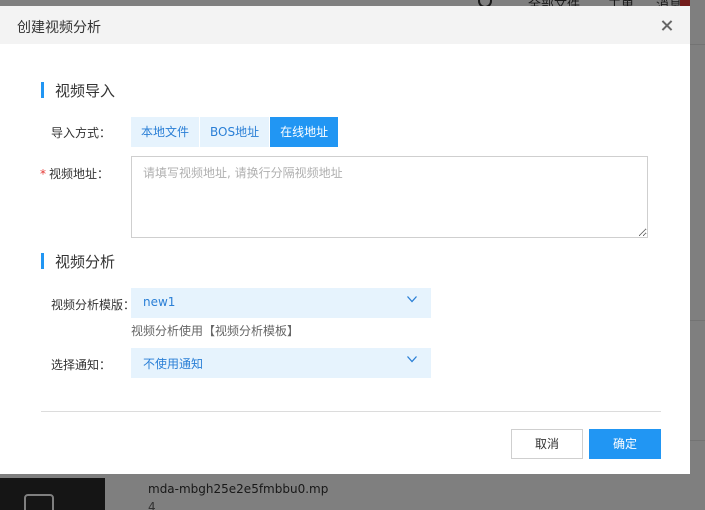  Describe the element at coordinates (625, 444) in the screenshot. I see `confirm-button: 确定` at that location.